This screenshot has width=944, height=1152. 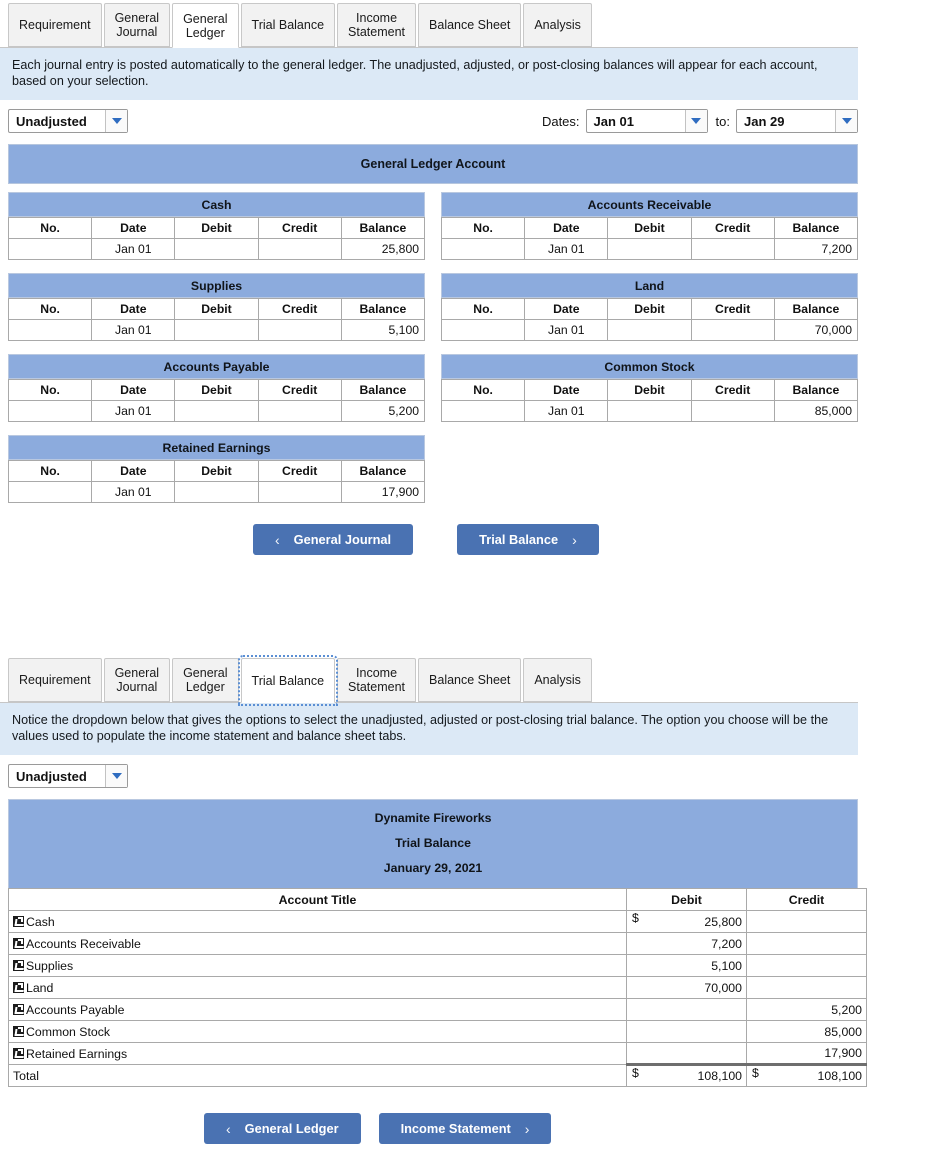 I want to click on account-name: Common Stock, so click(x=649, y=366).